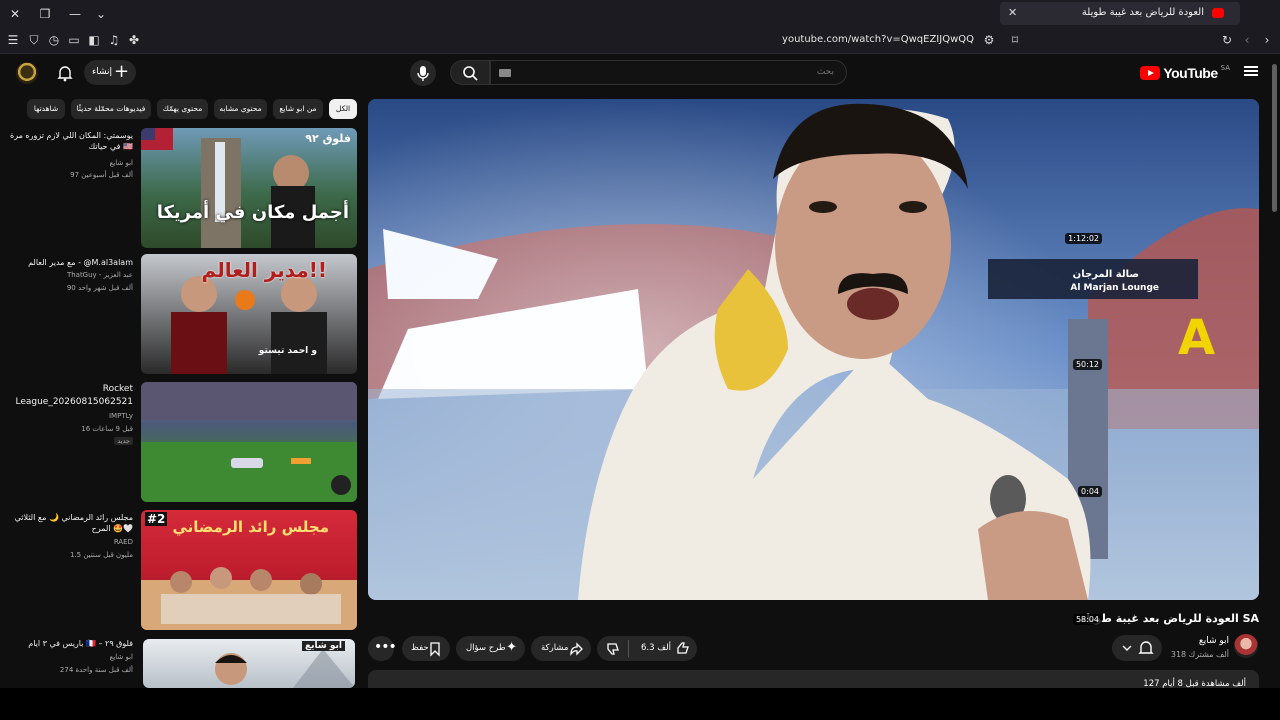  I want to click on mic-icon, so click(423, 73).